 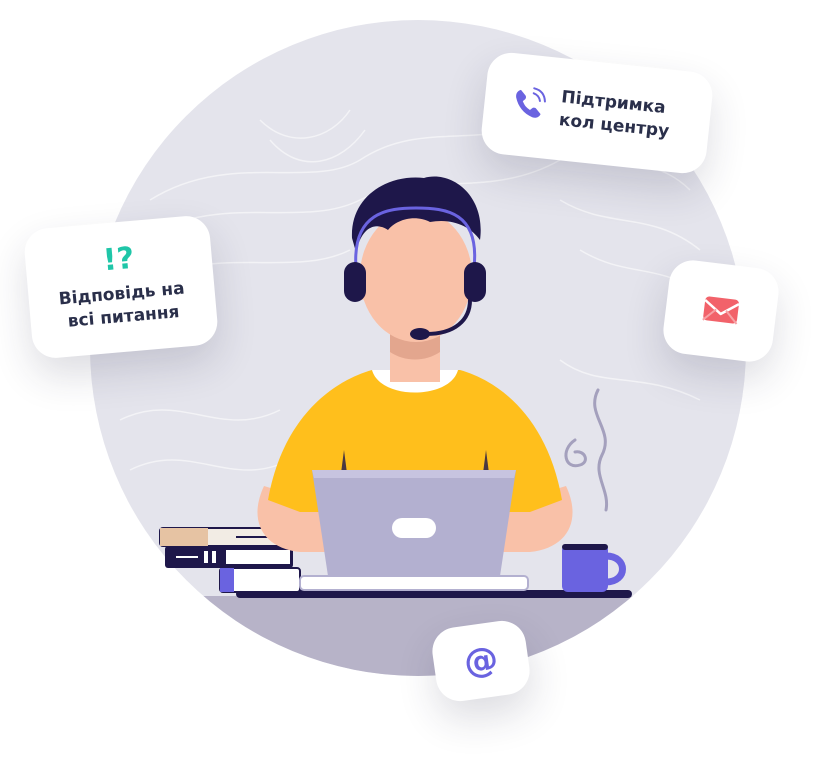 What do you see at coordinates (585, 568) in the screenshot?
I see `mug` at bounding box center [585, 568].